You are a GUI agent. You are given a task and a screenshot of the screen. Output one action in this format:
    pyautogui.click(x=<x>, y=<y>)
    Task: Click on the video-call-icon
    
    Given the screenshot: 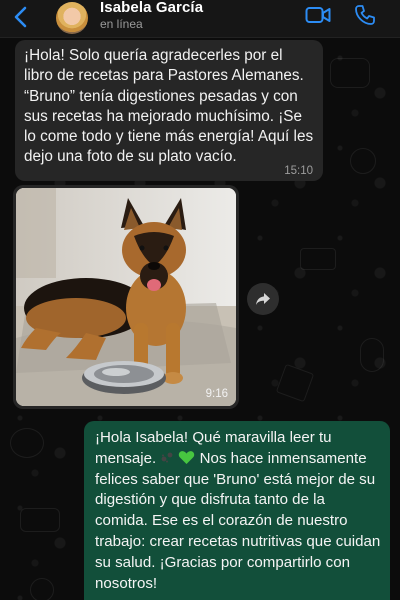 What is the action you would take?
    pyautogui.click(x=318, y=15)
    